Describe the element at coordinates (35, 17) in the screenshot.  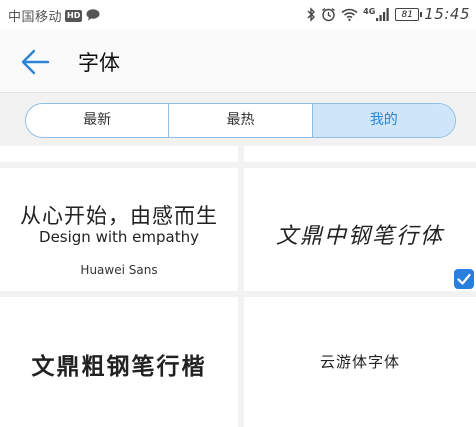
I see `carrier-label: 中国移动` at that location.